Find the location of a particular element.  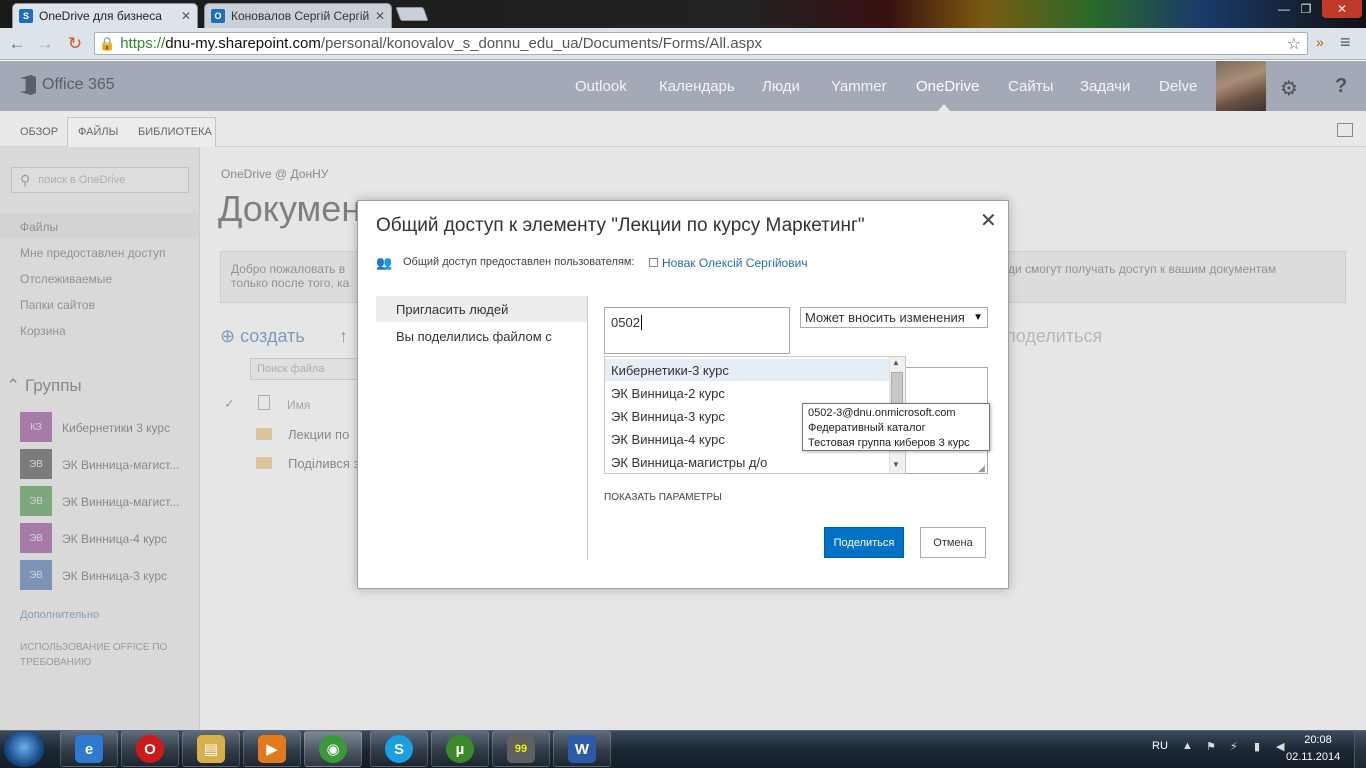

chevron-down-icon: ▼ is located at coordinates (978, 317).